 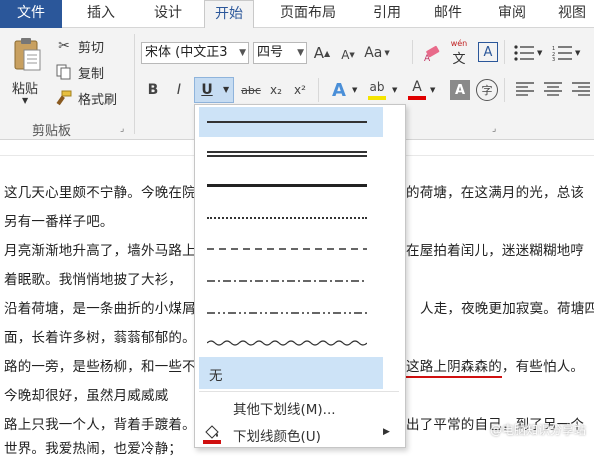 I want to click on change-case-icon: Aa ▼, so click(x=377, y=53).